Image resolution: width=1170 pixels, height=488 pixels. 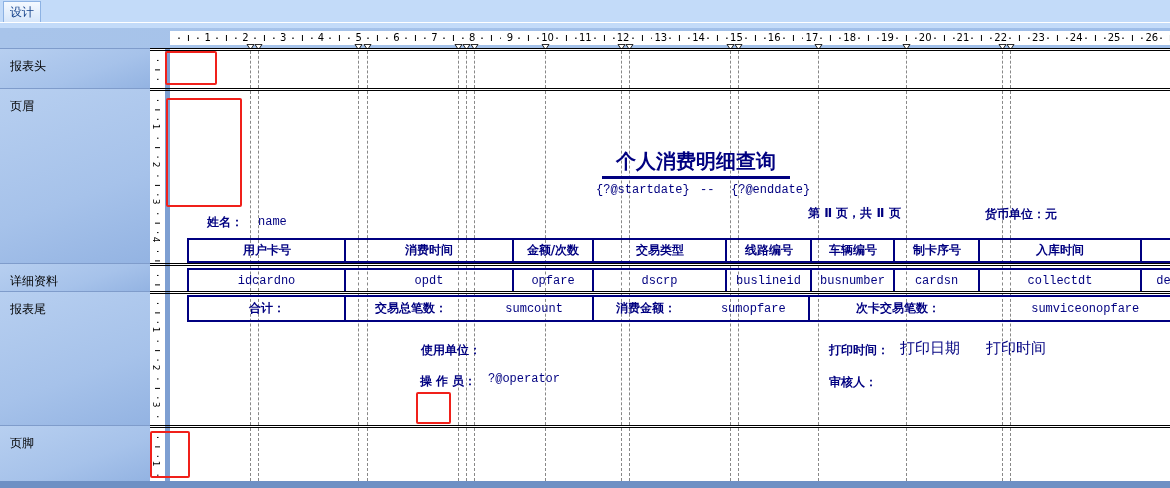 I want to click on ruler-number: 24, so click(x=1076, y=37).